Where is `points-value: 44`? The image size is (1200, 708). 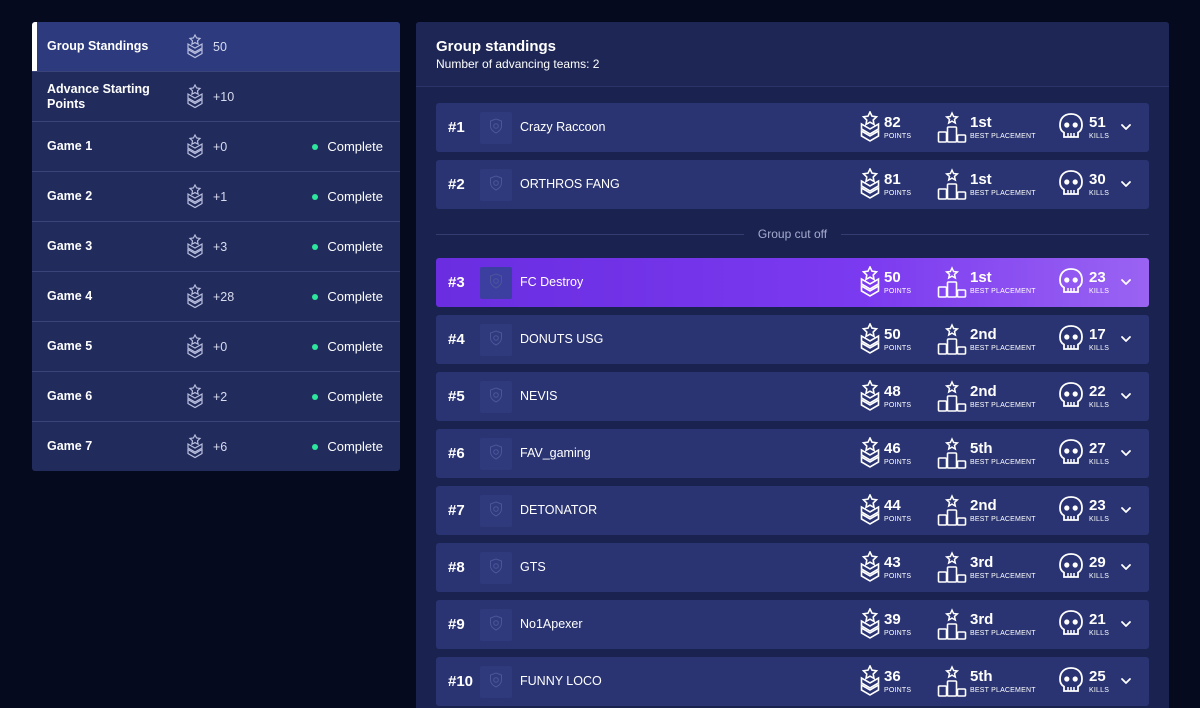
points-value: 44 is located at coordinates (892, 505).